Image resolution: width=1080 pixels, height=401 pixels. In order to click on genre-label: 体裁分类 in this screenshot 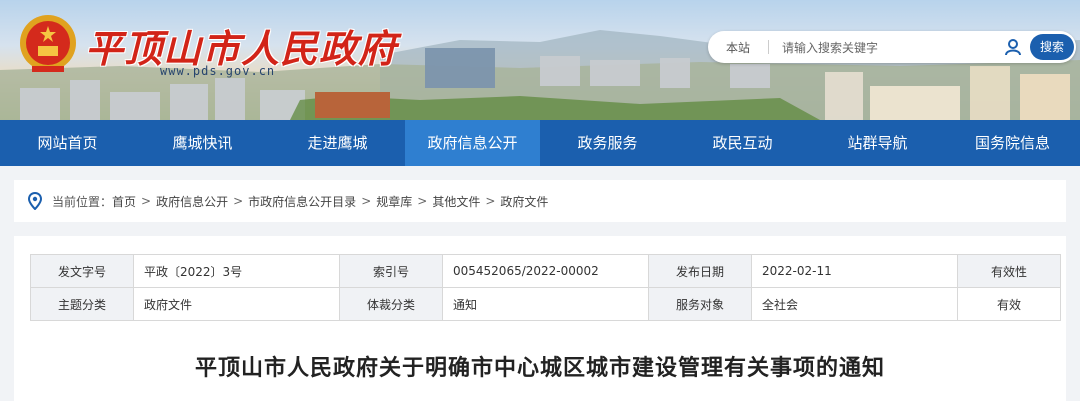, I will do `click(391, 304)`.